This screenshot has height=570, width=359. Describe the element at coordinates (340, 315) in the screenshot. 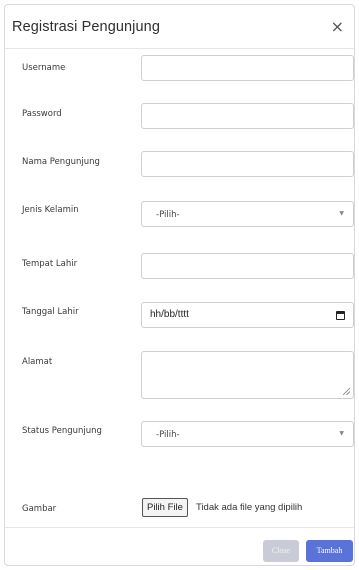

I see `calendar-icon` at that location.